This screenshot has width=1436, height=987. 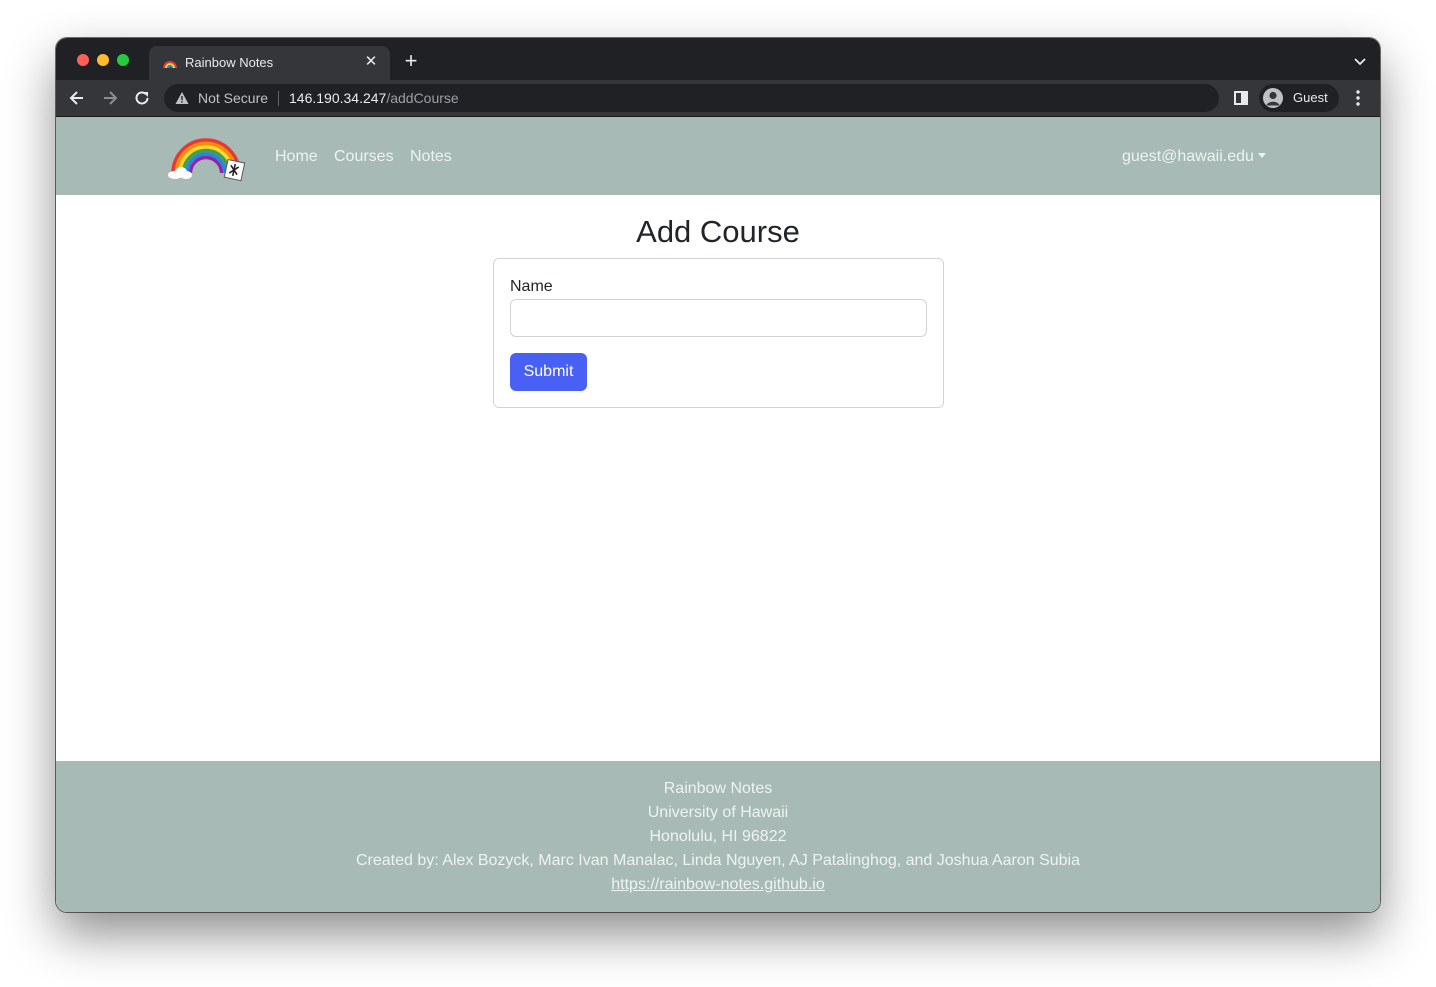 What do you see at coordinates (548, 372) in the screenshot?
I see `submit-button: Submit` at bounding box center [548, 372].